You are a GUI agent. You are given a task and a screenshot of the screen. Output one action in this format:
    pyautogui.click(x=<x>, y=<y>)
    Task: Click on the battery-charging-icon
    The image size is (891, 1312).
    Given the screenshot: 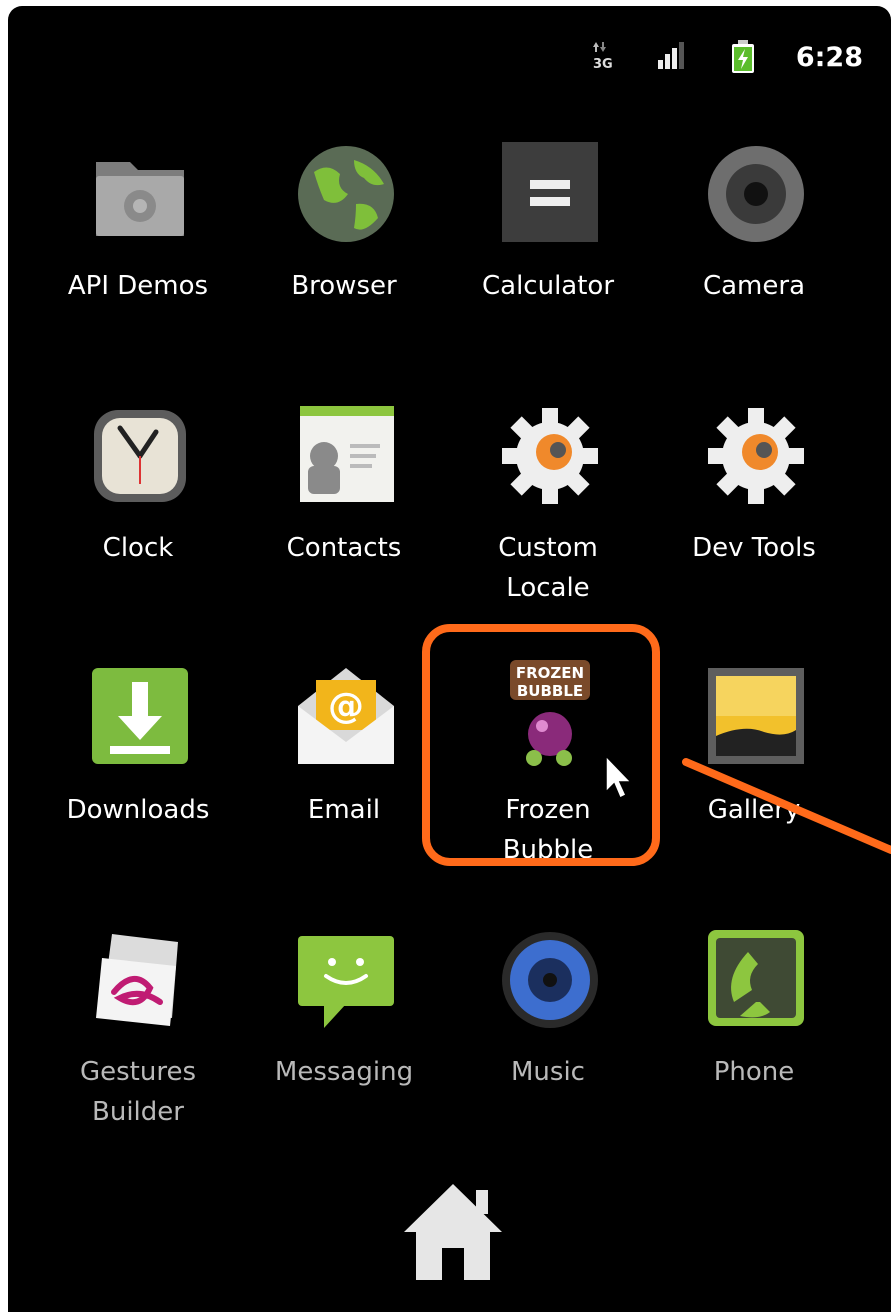 What is the action you would take?
    pyautogui.click(x=743, y=59)
    